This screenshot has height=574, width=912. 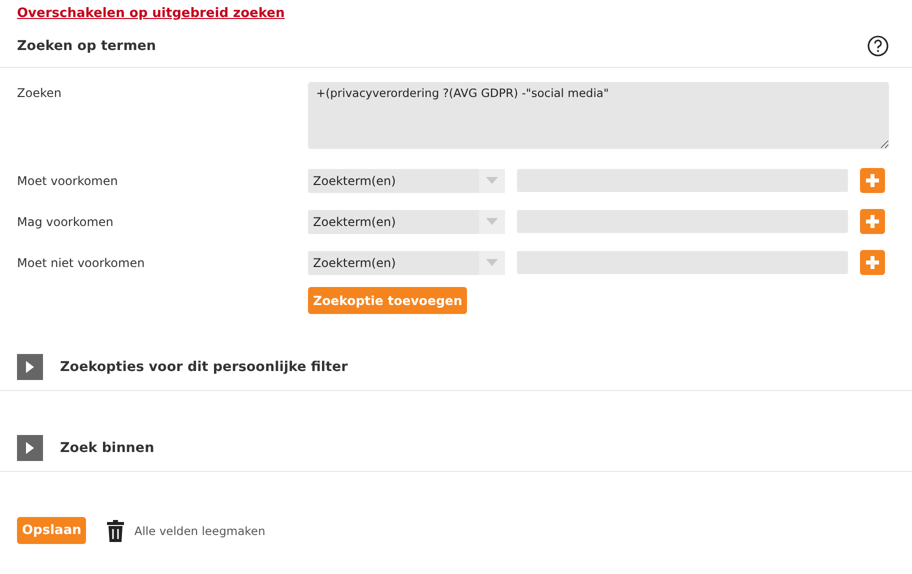 What do you see at coordinates (107, 448) in the screenshot?
I see `panel-title: Zoek binnen` at bounding box center [107, 448].